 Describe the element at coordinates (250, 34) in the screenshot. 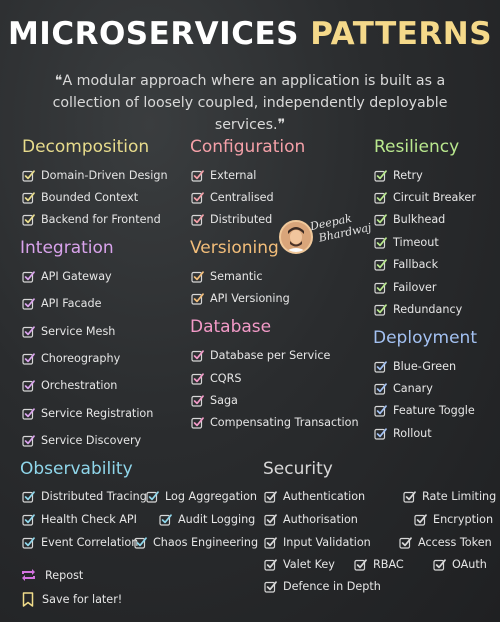

I see `page-title: MICROSERVICES PATTERNS` at that location.